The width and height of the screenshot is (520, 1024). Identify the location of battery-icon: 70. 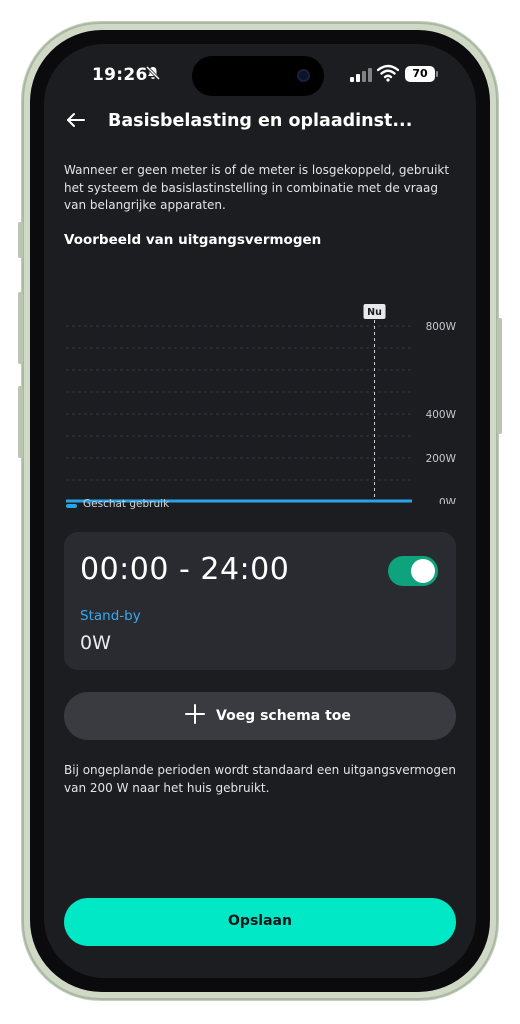
(420, 74).